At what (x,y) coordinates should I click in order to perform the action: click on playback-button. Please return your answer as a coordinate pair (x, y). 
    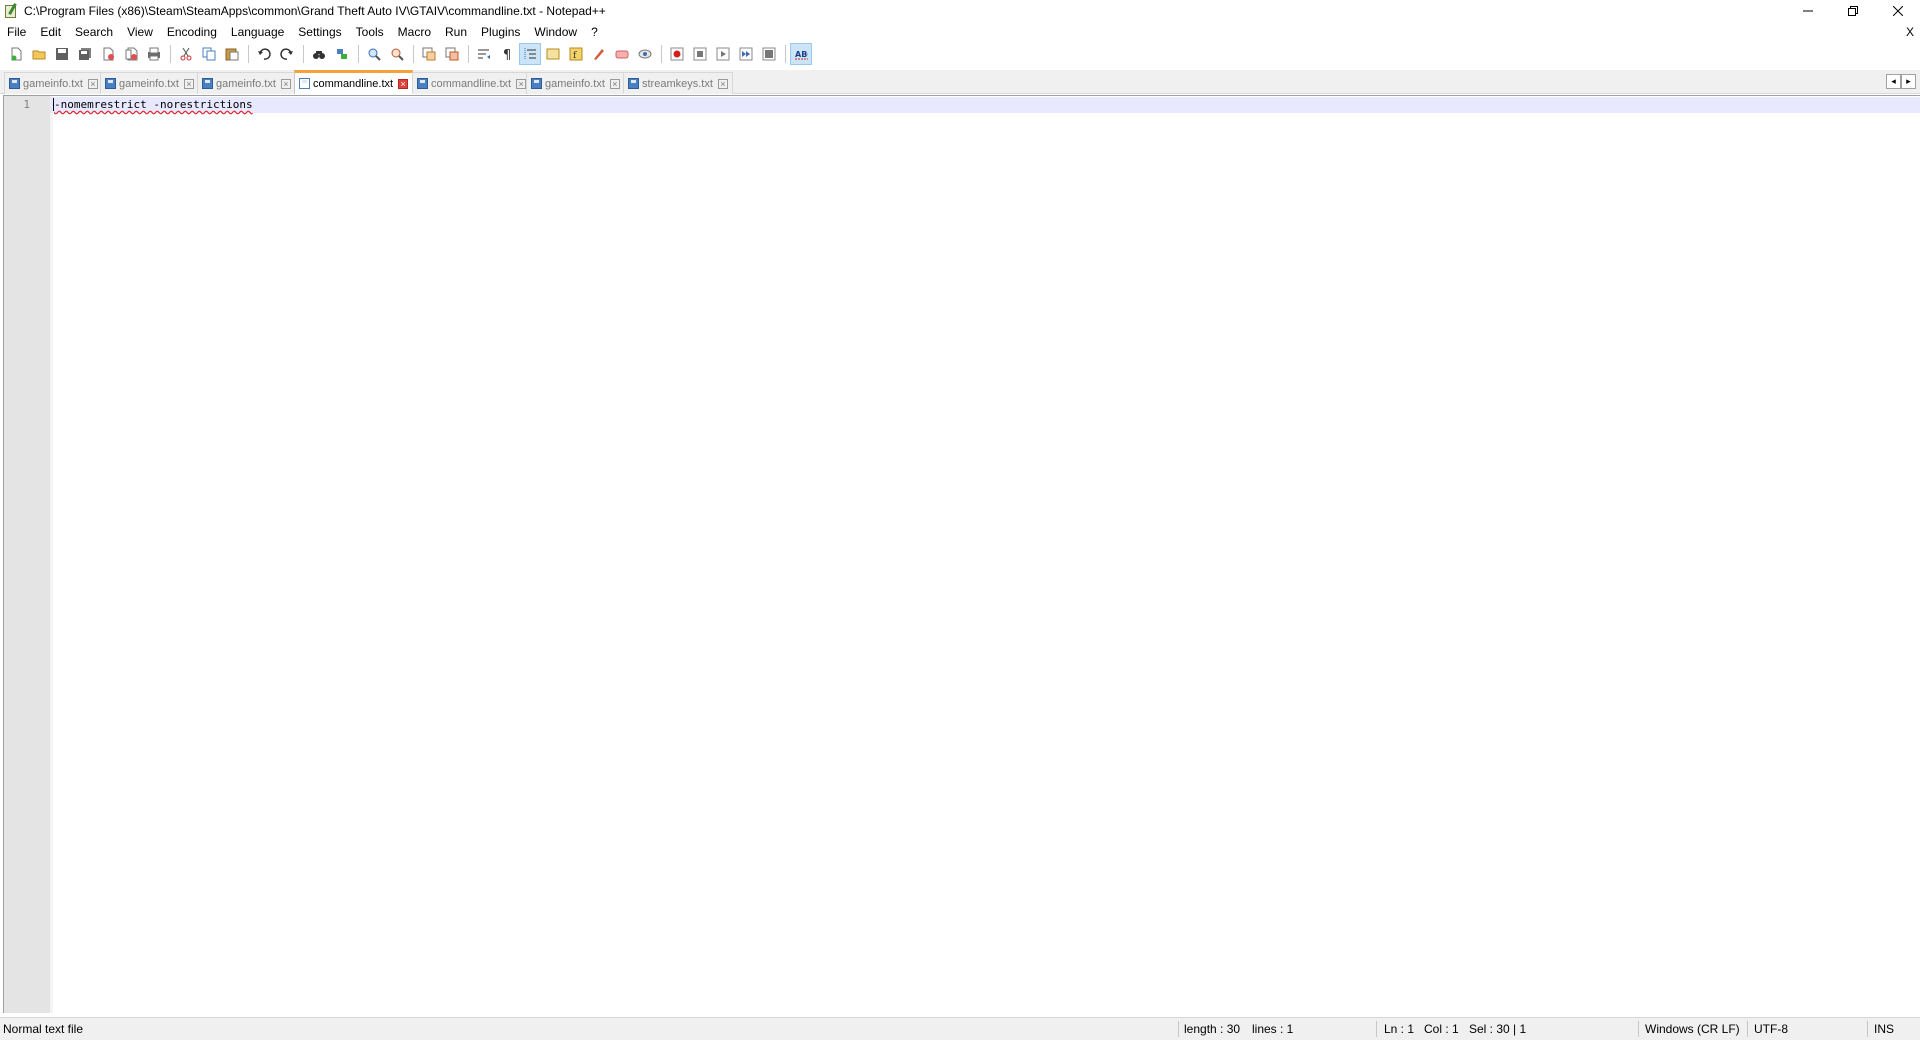
    Looking at the image, I should click on (723, 54).